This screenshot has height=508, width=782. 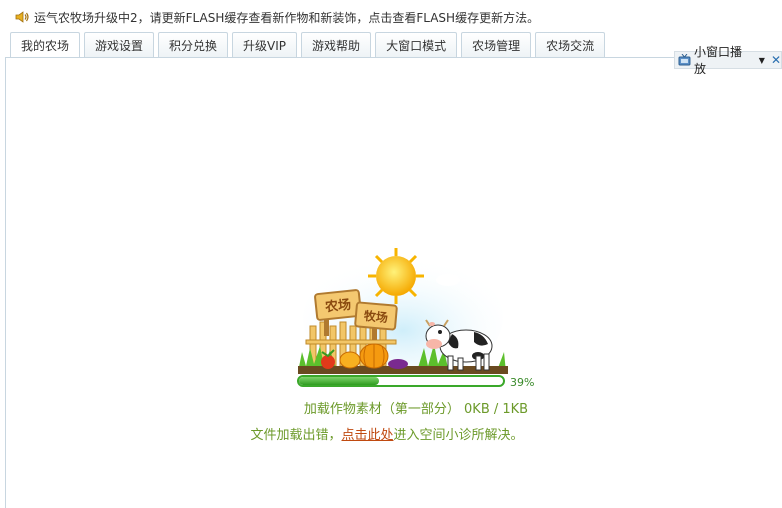 What do you see at coordinates (339, 381) in the screenshot?
I see `progress-fill` at bounding box center [339, 381].